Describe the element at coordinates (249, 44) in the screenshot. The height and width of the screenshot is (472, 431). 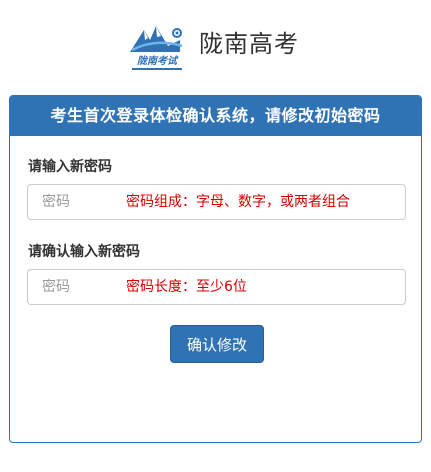
I see `site-title: 陇南高考` at that location.